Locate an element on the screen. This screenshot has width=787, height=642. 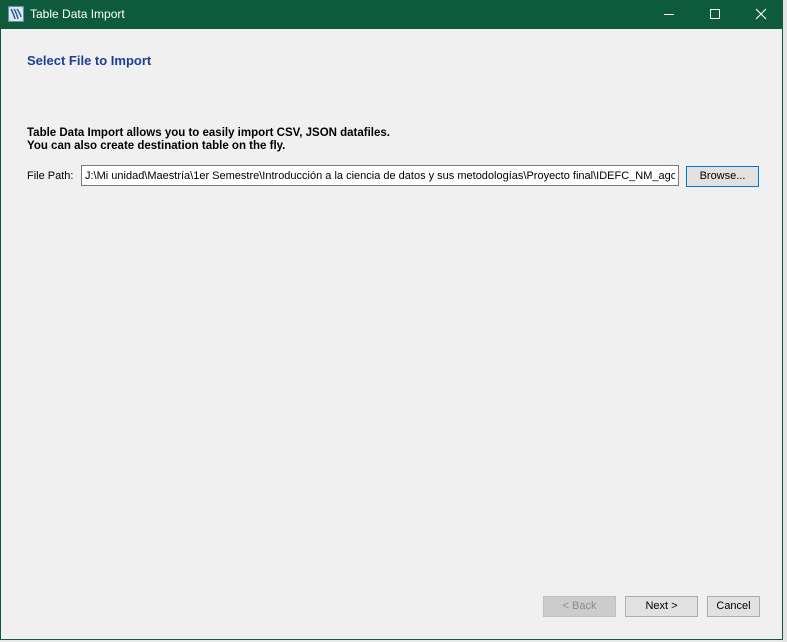
close-button is located at coordinates (761, 14).